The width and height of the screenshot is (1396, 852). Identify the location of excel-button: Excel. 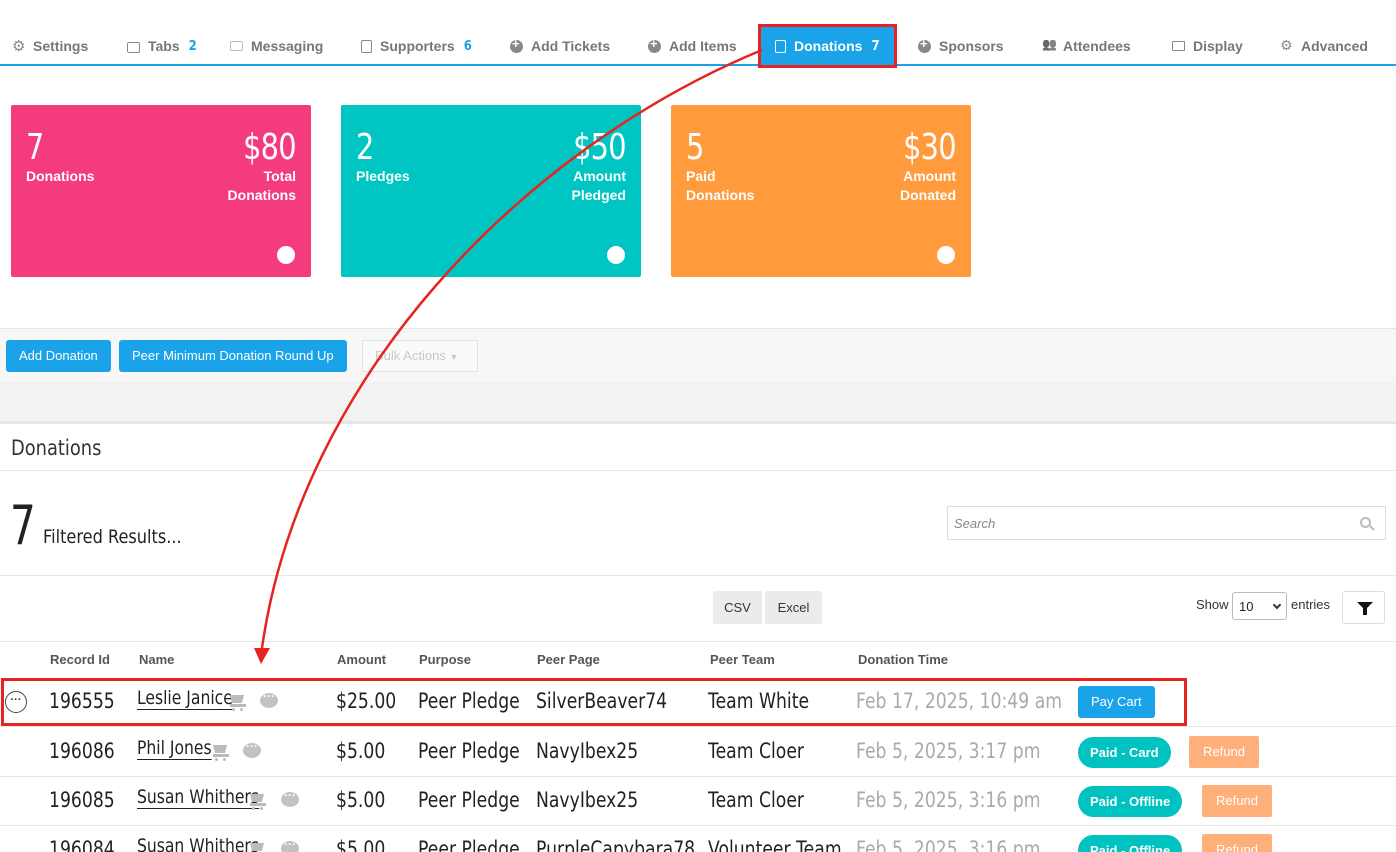
(793, 607).